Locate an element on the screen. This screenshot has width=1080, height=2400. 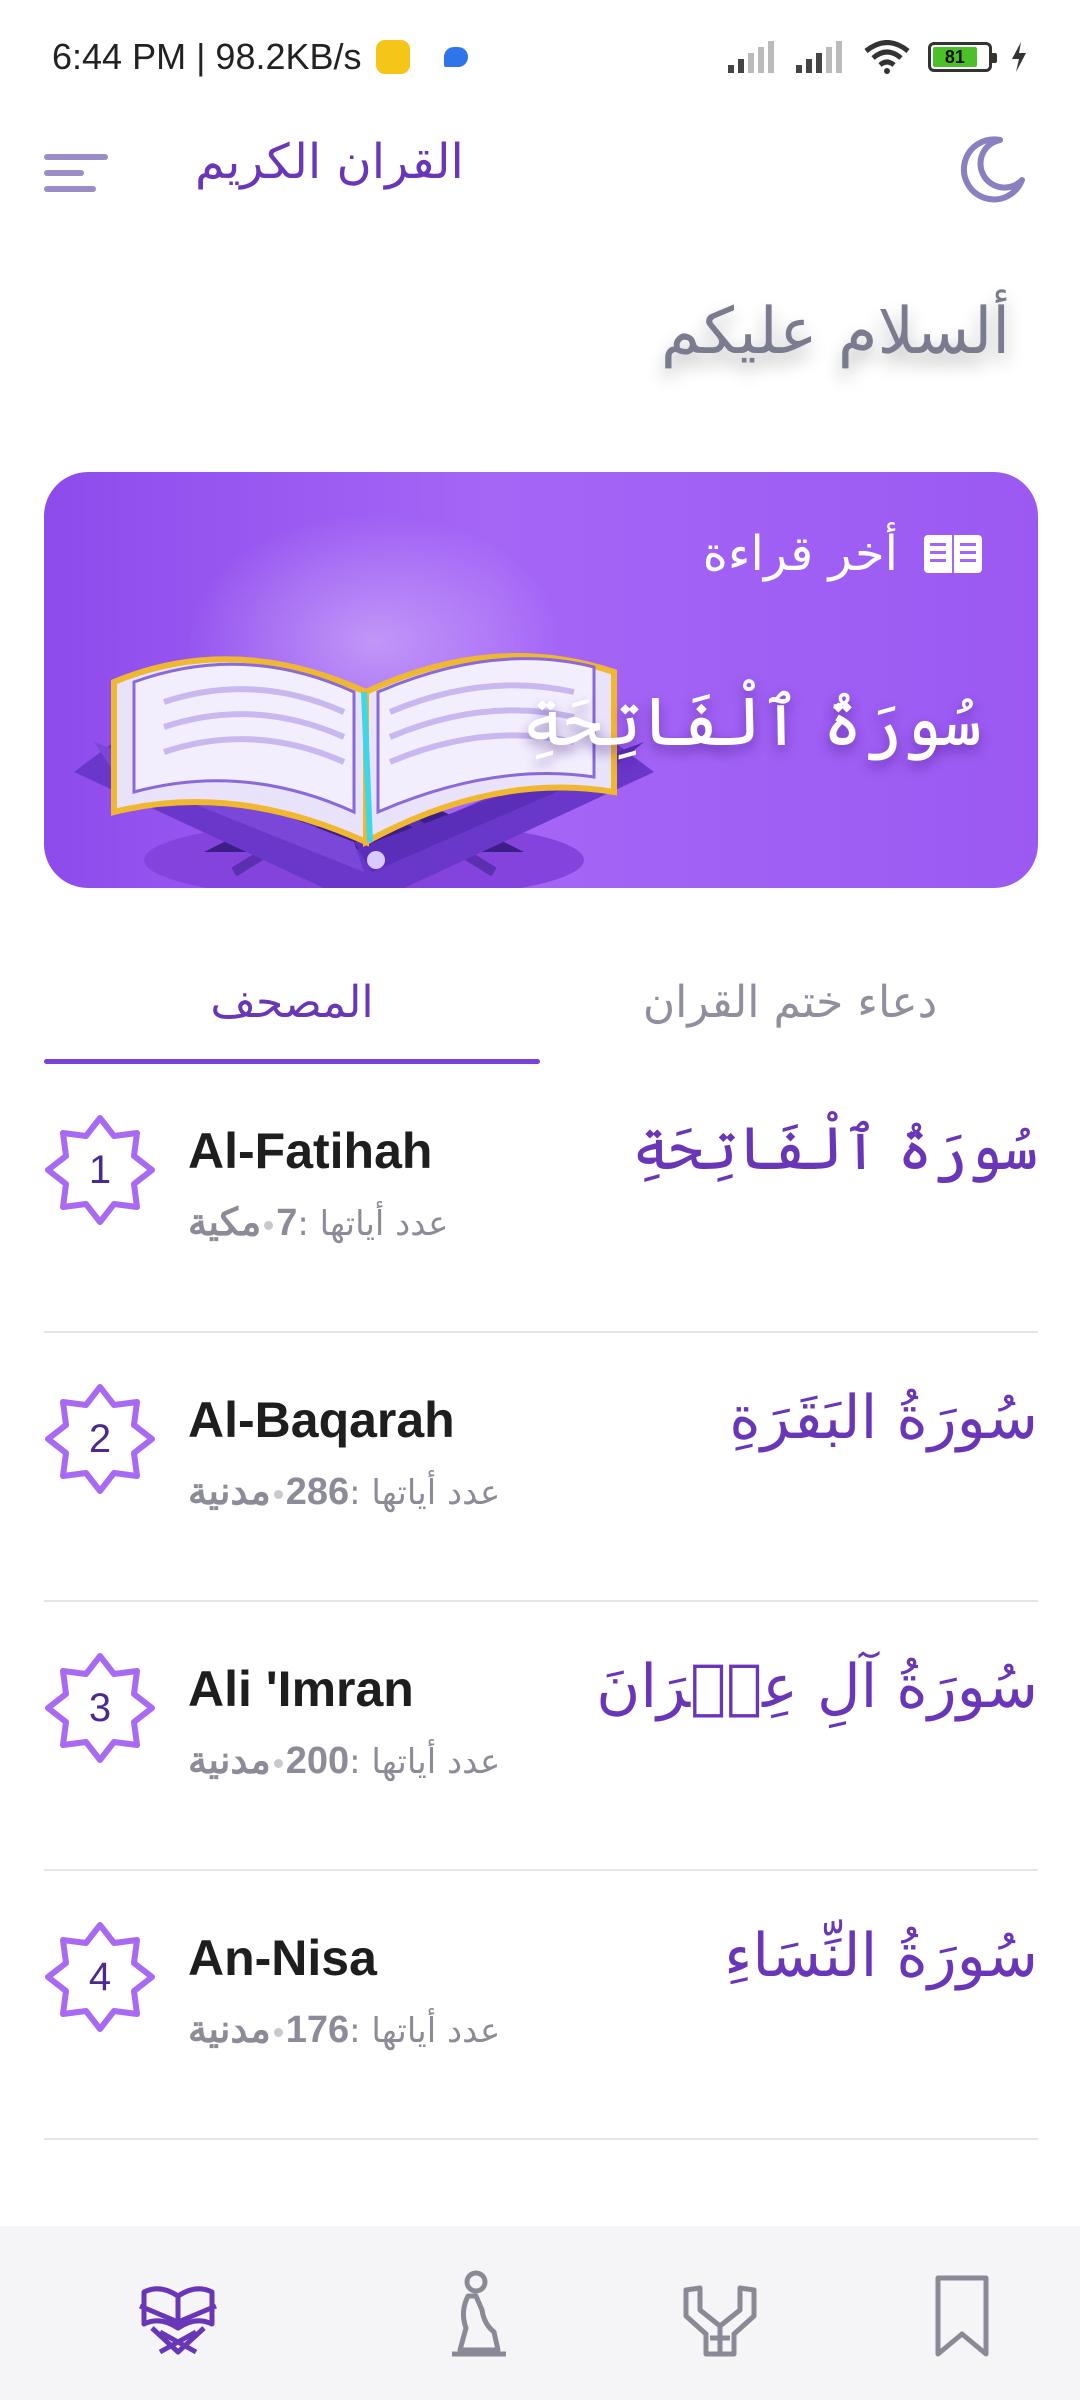
ayah-count: 176 is located at coordinates (317, 2030).